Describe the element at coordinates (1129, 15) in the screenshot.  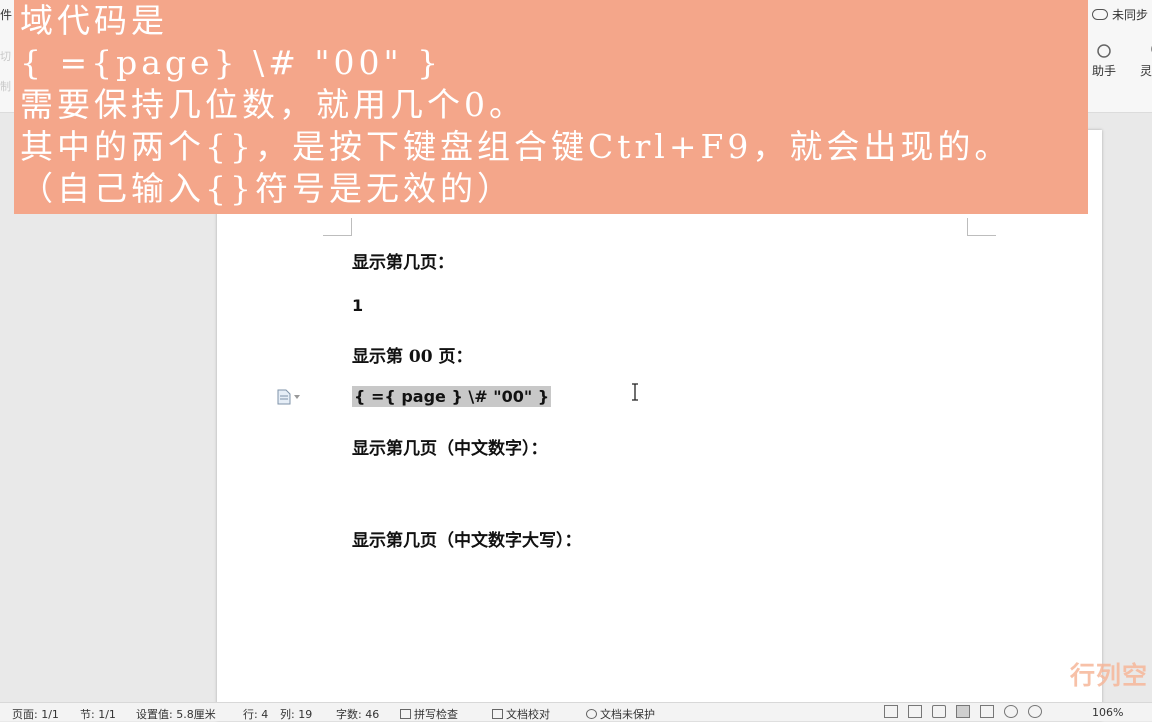
I see `sync-label: 未同步` at that location.